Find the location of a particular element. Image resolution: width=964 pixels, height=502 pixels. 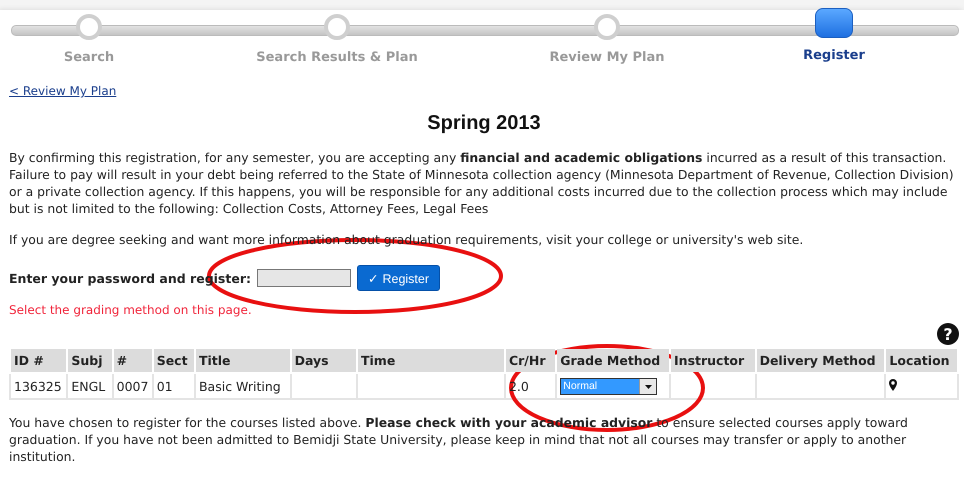

table-cell: 136325 is located at coordinates (39, 386).